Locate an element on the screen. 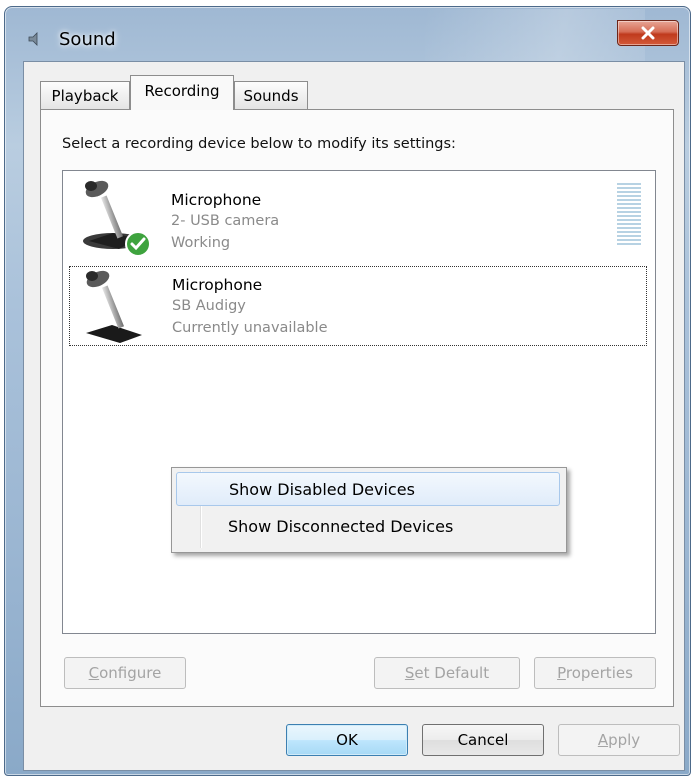 This screenshot has height=778, width=695. apply-button: Apply is located at coordinates (619, 740).